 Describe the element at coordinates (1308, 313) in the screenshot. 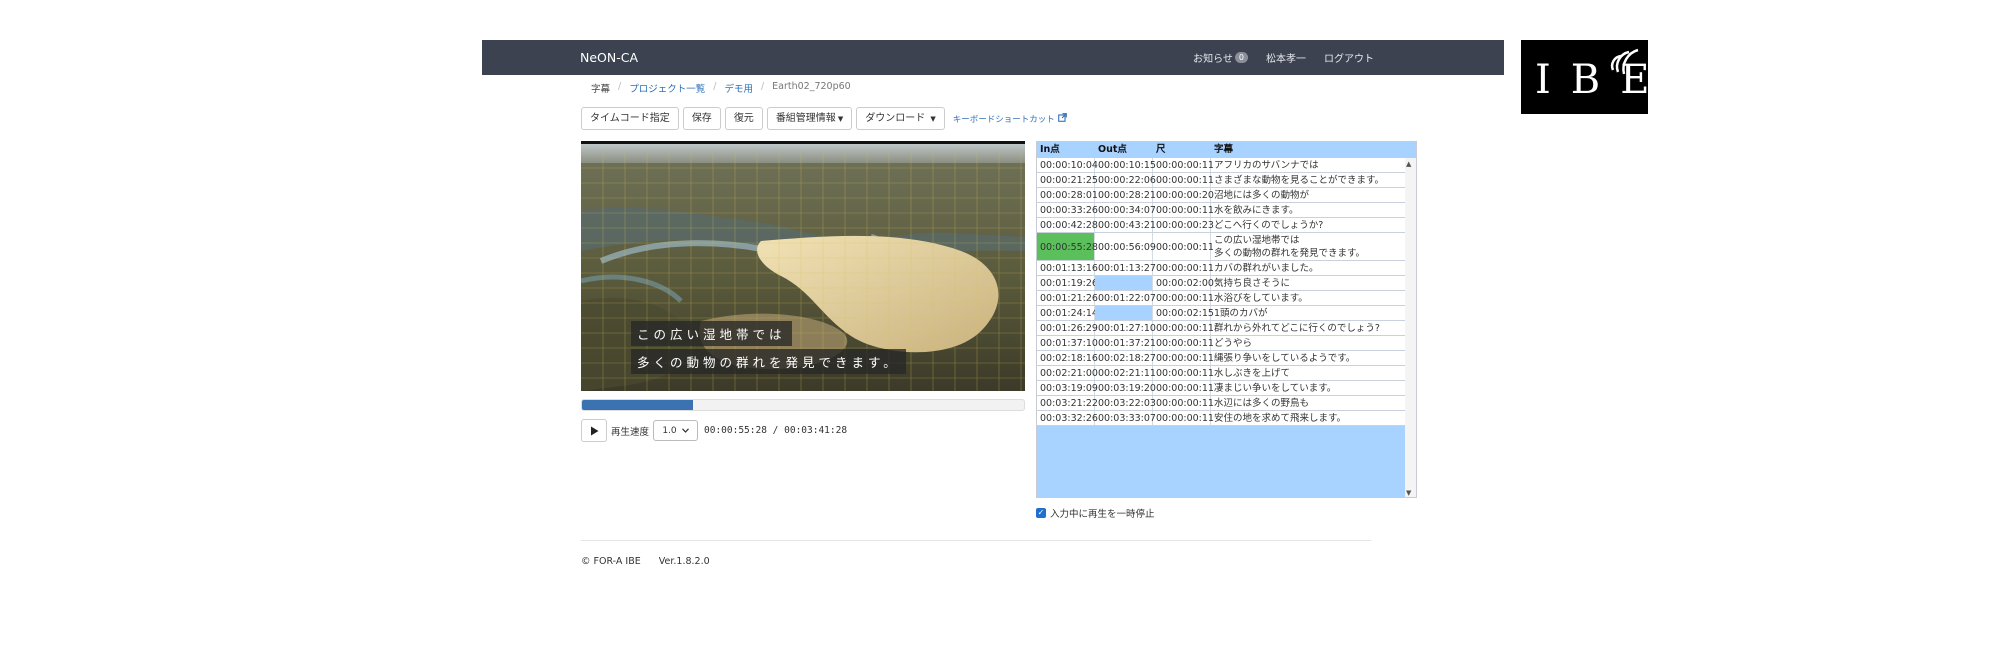

I see `subtitle-text-cell: 1頭のカバが` at that location.